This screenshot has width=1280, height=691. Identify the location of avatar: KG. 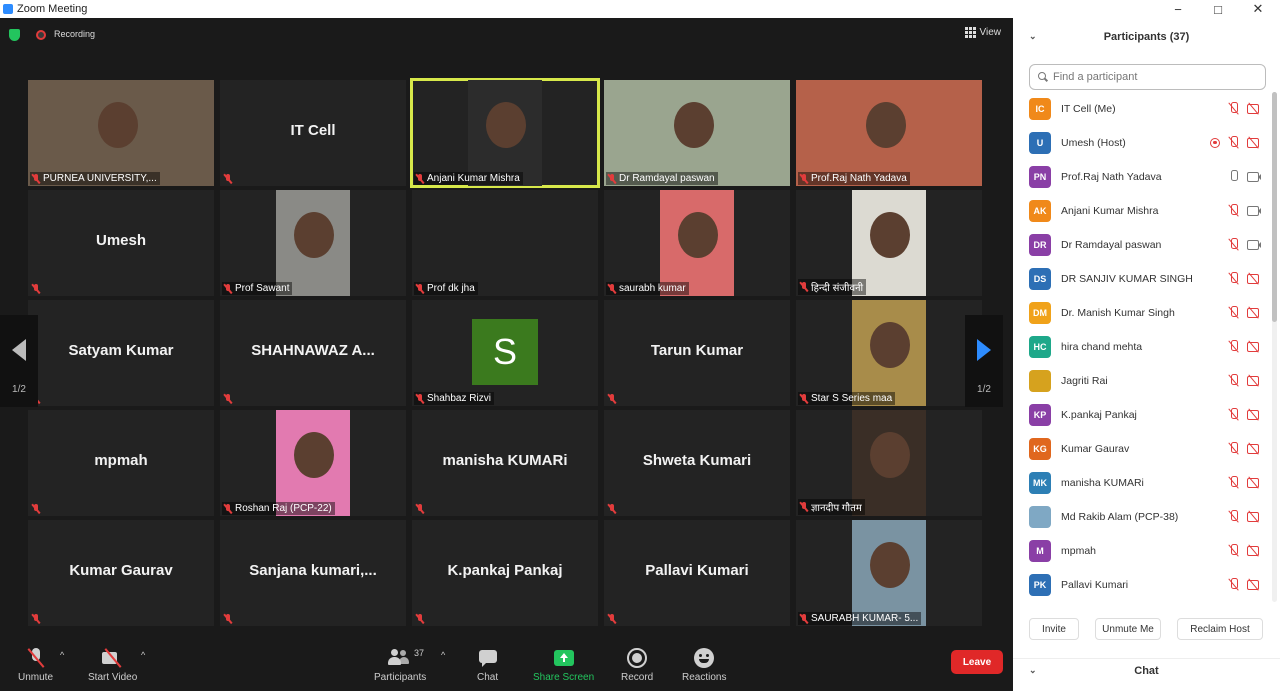
(1040, 449).